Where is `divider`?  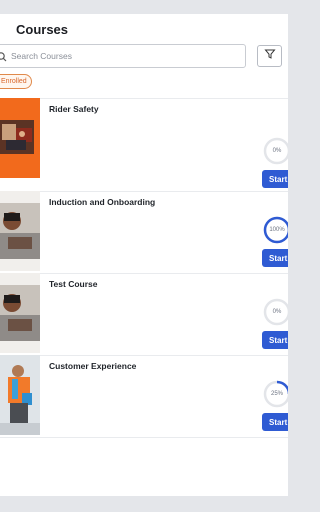 divider is located at coordinates (144, 437).